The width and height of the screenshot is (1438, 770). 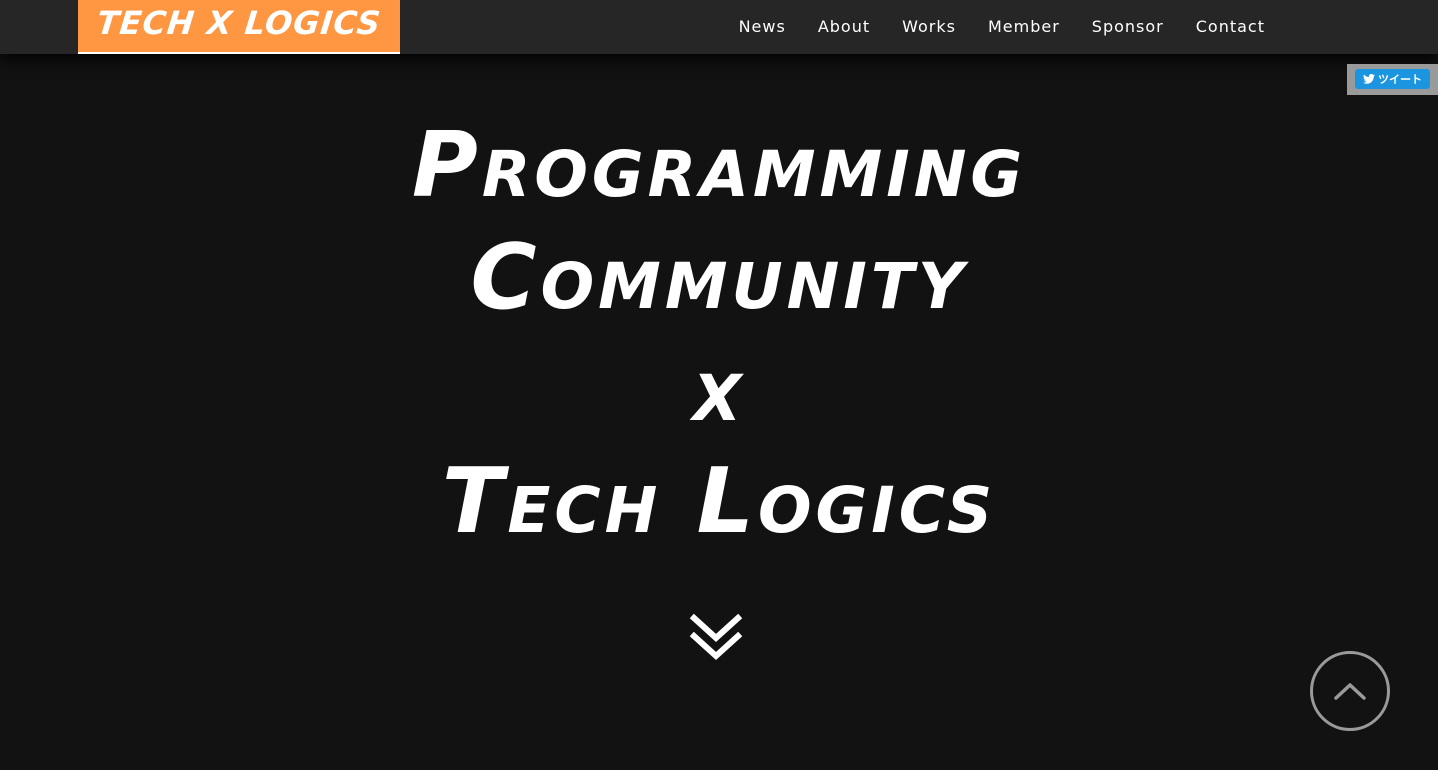 I want to click on scroll-down-button, so click(x=716, y=638).